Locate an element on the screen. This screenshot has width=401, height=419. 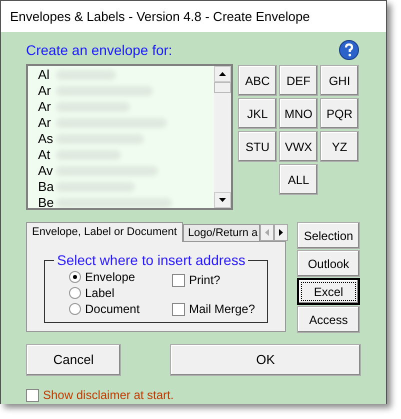
letter-button: GHI is located at coordinates (339, 80).